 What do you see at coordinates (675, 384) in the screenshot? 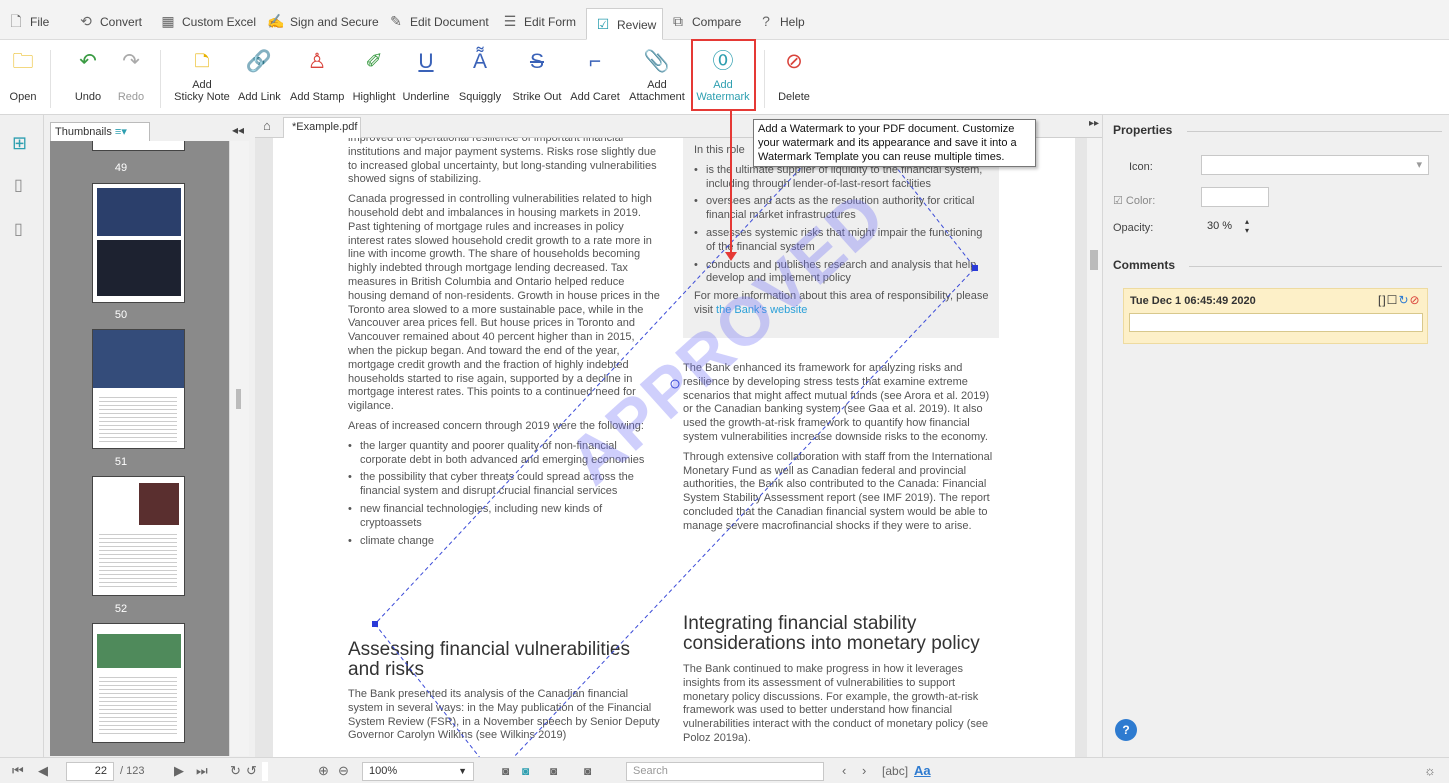
I see `rotate-handle` at bounding box center [675, 384].